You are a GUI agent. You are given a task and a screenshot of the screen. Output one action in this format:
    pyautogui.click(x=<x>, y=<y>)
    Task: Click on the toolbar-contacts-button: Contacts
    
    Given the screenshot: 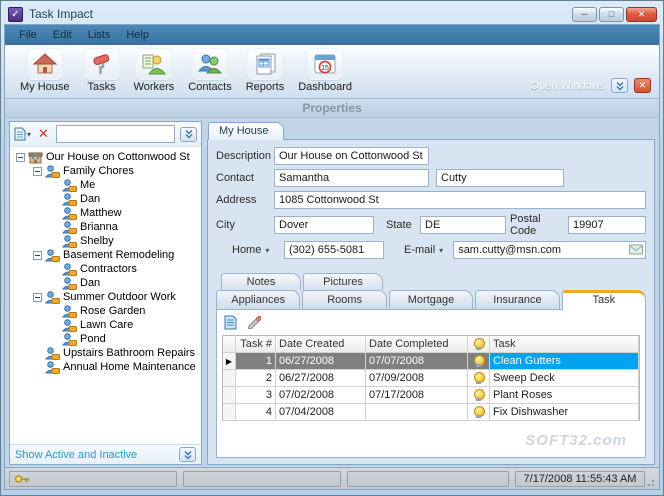 What is the action you would take?
    pyautogui.click(x=209, y=70)
    